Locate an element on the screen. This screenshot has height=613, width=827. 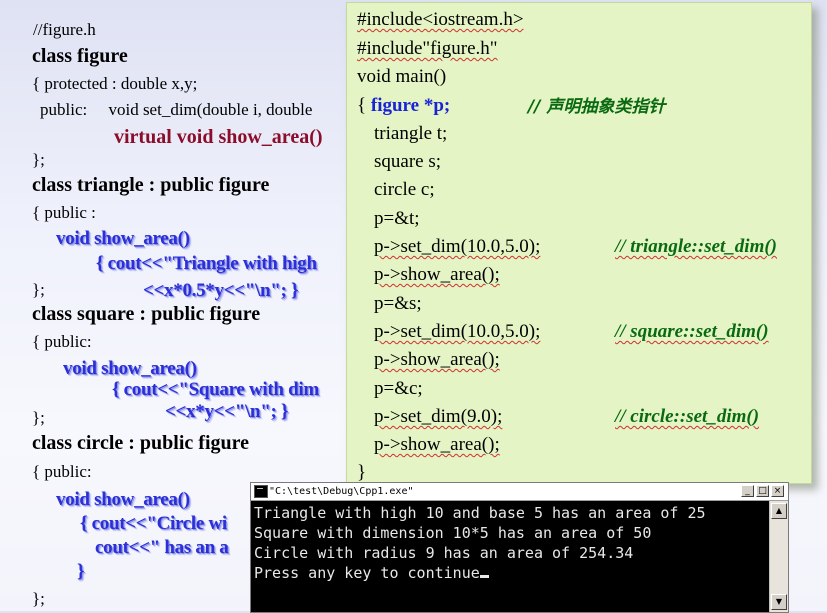
vertical-scrollbar: ▲ ▼ is located at coordinates (778, 556).